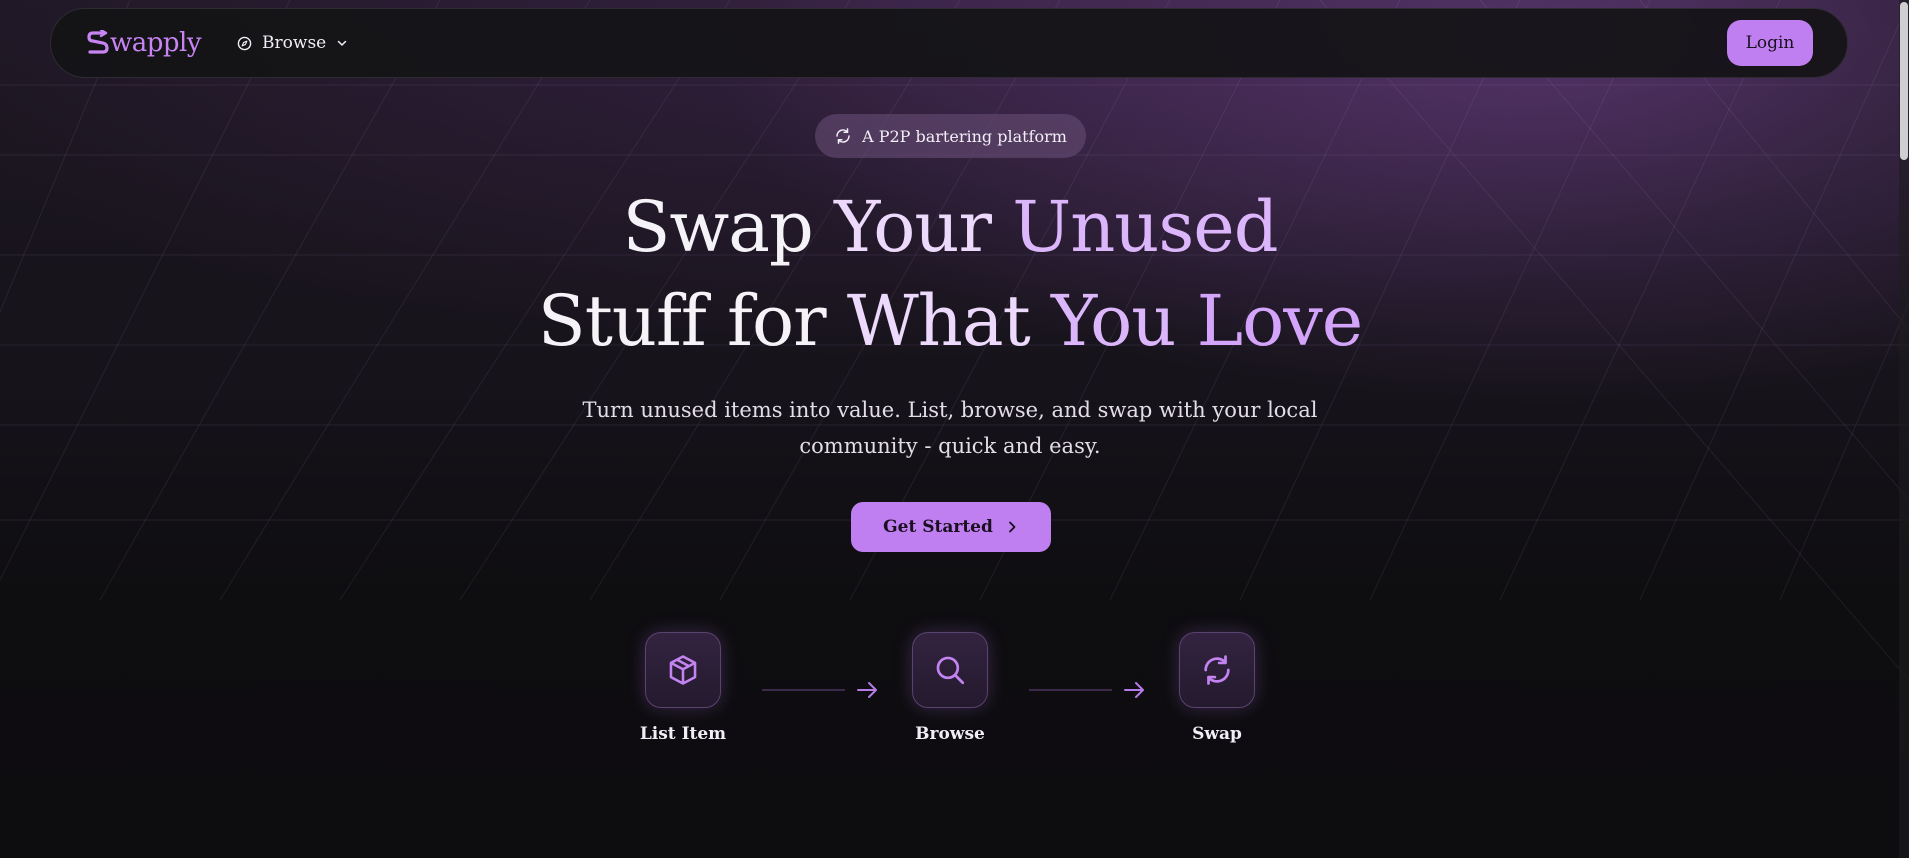 This screenshot has height=858, width=1909. Describe the element at coordinates (622, 321) in the screenshot. I see `heading-word: Stuff` at that location.